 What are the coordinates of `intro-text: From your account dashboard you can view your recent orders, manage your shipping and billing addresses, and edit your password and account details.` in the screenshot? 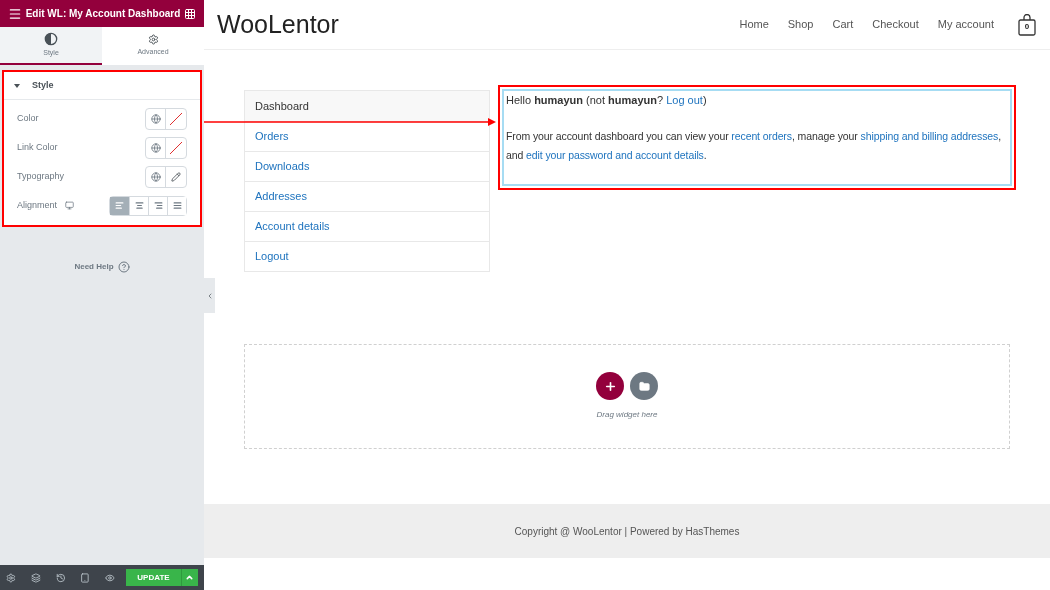 It's located at (754, 145).